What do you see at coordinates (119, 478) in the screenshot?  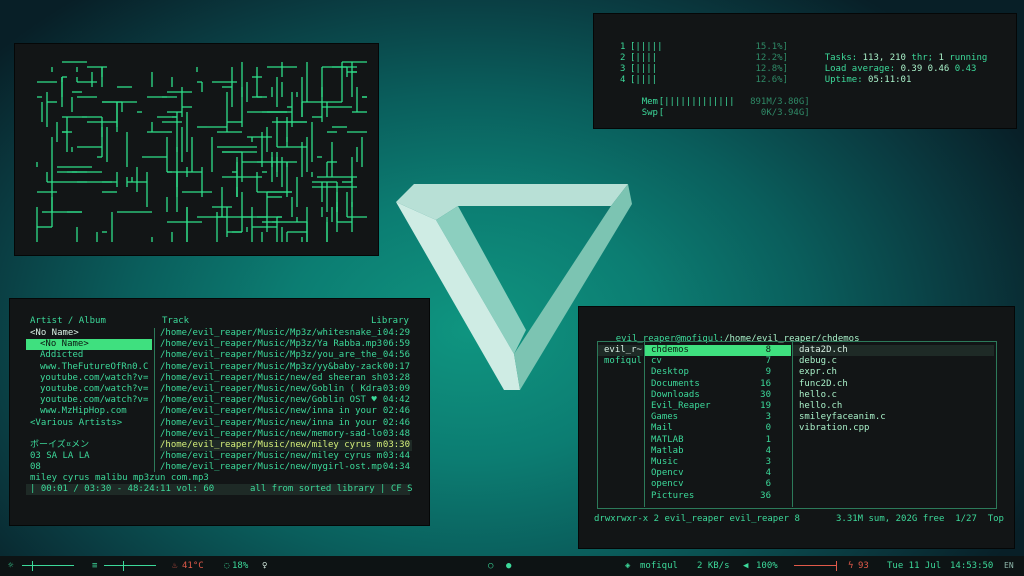 I see `now-playing: miley cyrus malibu mp3zun com.mp3` at bounding box center [119, 478].